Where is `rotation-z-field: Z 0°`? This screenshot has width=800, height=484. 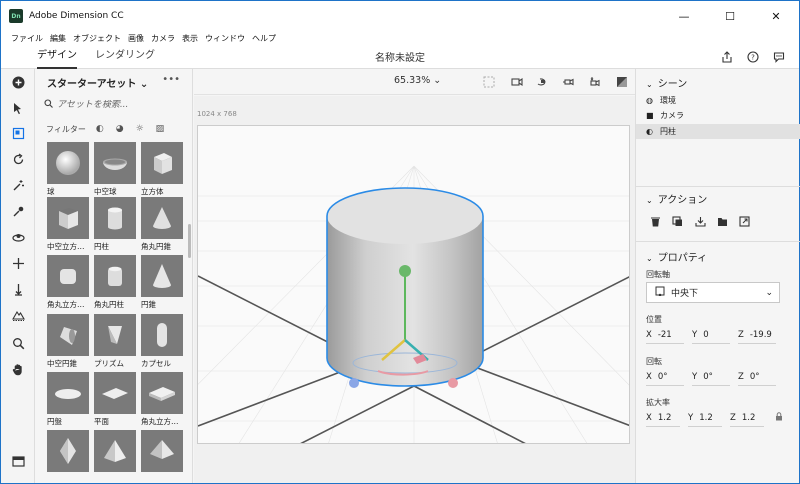 rotation-z-field: Z 0° is located at coordinates (749, 377).